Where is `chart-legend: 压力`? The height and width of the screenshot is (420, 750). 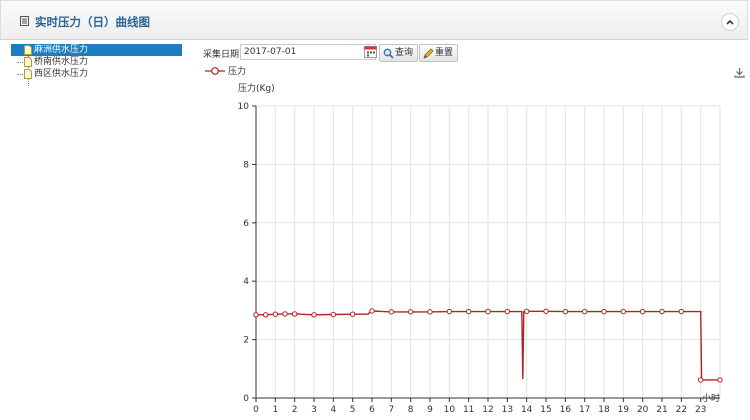
chart-legend: 压力 is located at coordinates (225, 71).